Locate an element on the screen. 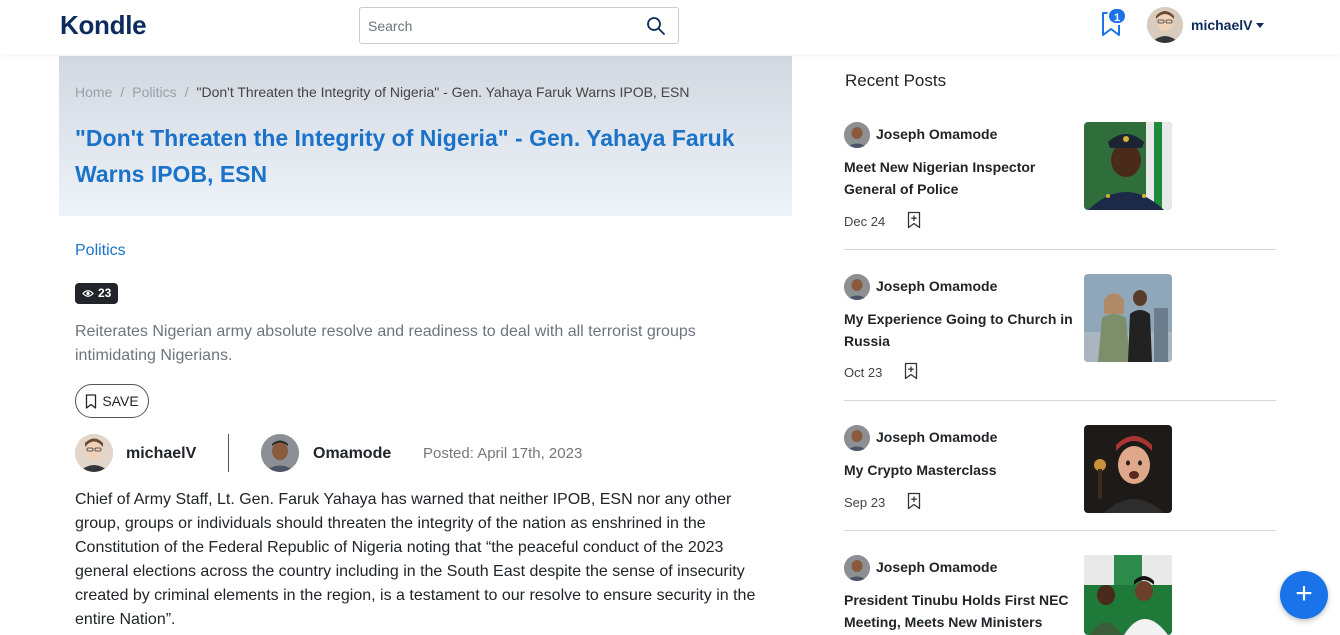  views-count: 23 is located at coordinates (105, 293).